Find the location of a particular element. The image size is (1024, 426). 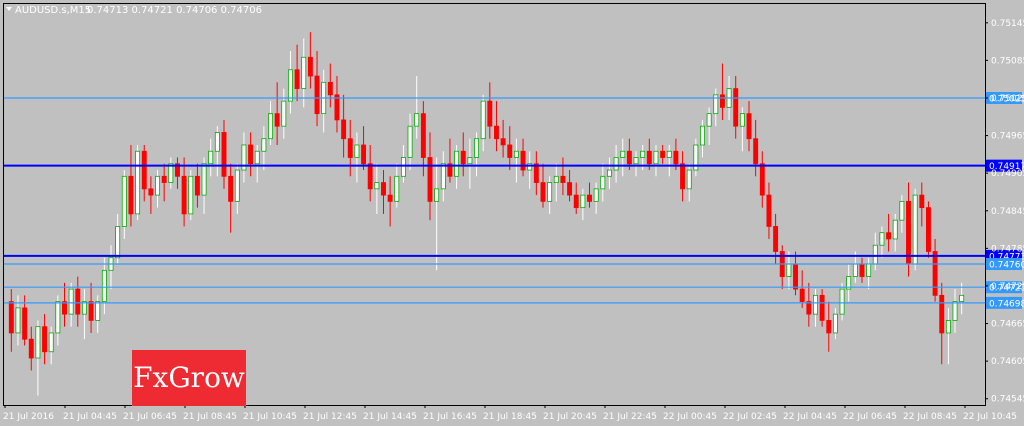

x-tick-label: 22 Jul 00:45 is located at coordinates (690, 417).